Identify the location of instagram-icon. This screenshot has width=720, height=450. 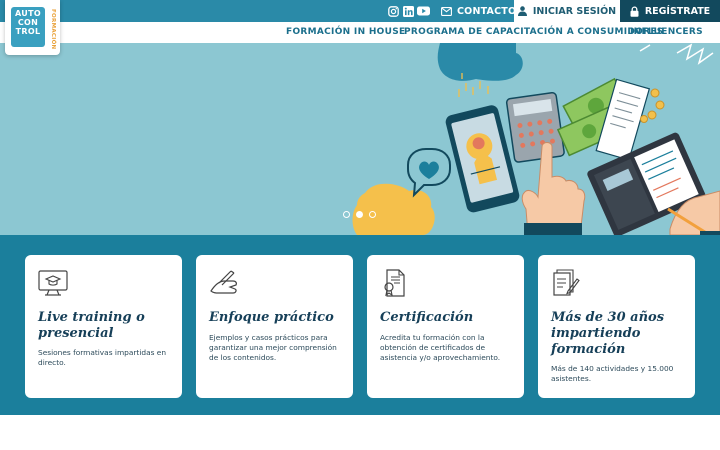
(393, 11).